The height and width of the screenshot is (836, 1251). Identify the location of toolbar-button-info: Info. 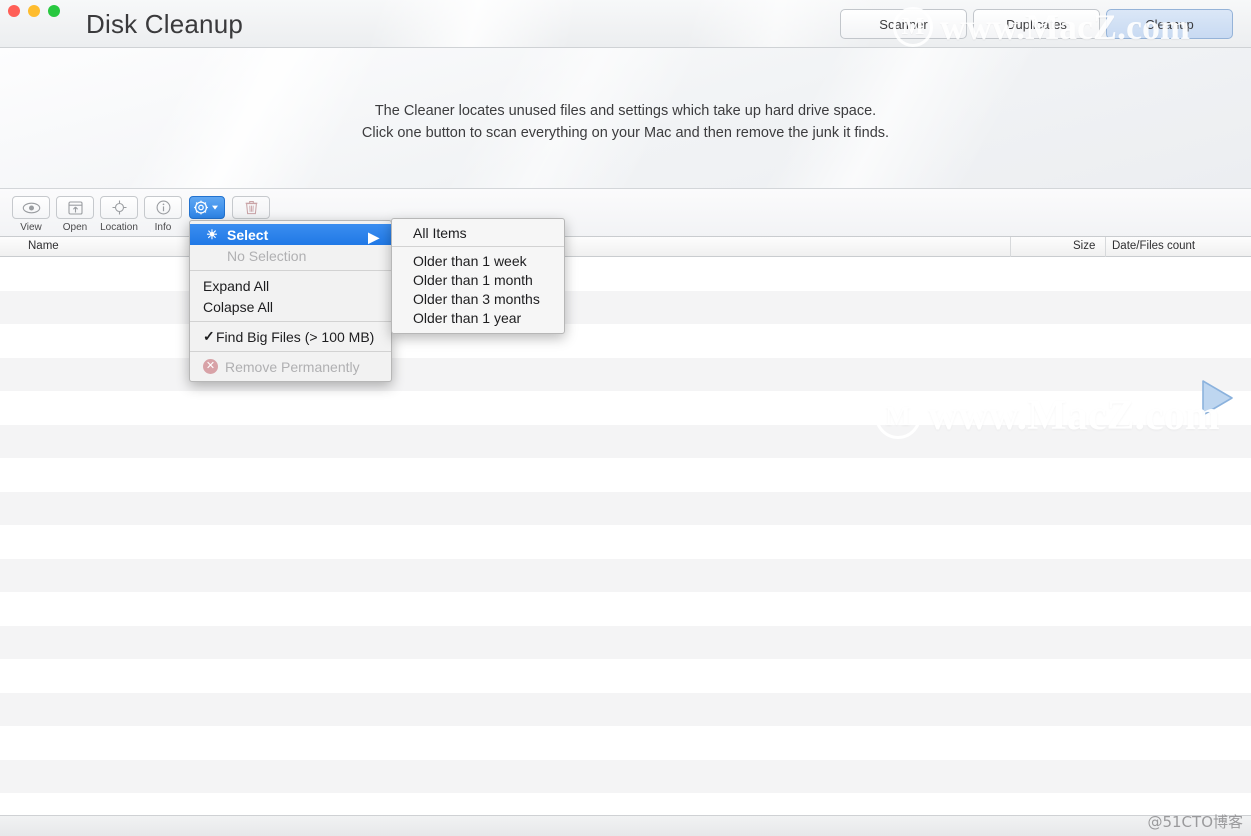
(163, 214).